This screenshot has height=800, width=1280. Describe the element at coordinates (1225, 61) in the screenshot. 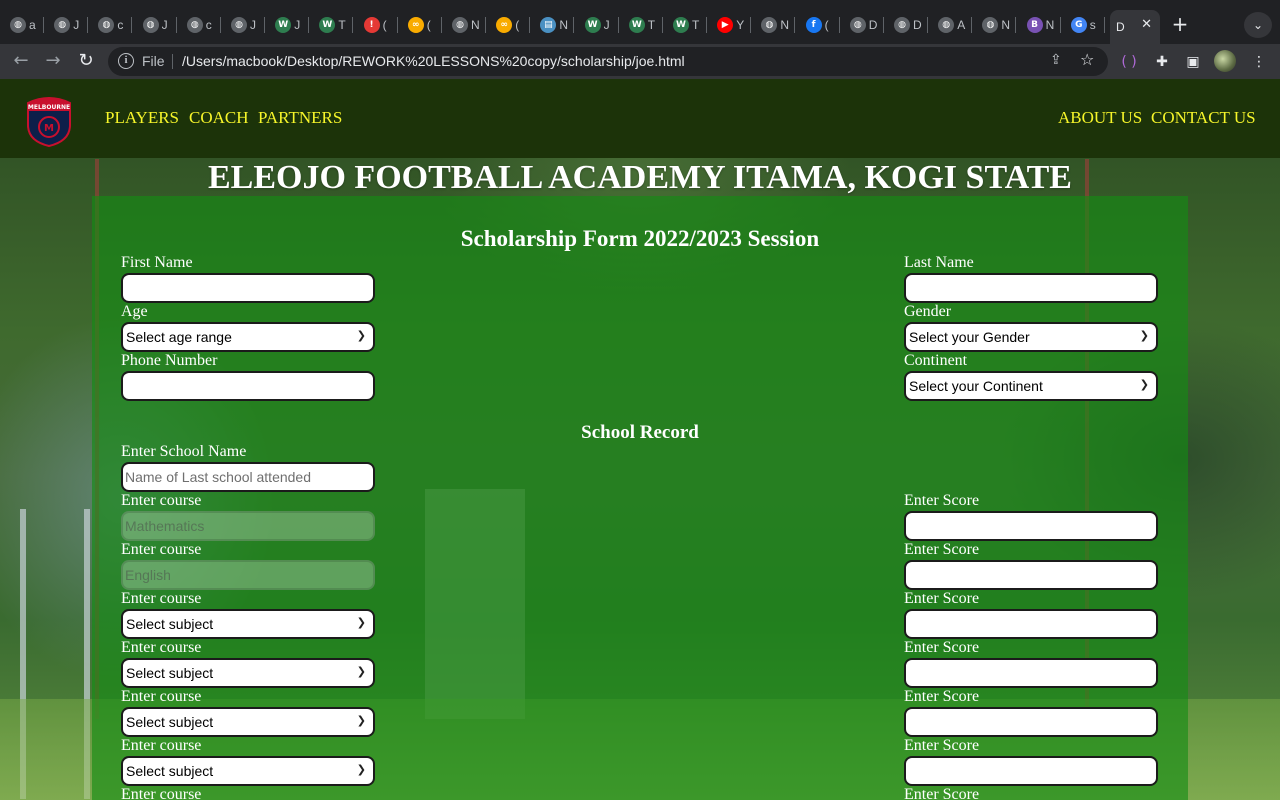

I see `profile-avatar` at that location.